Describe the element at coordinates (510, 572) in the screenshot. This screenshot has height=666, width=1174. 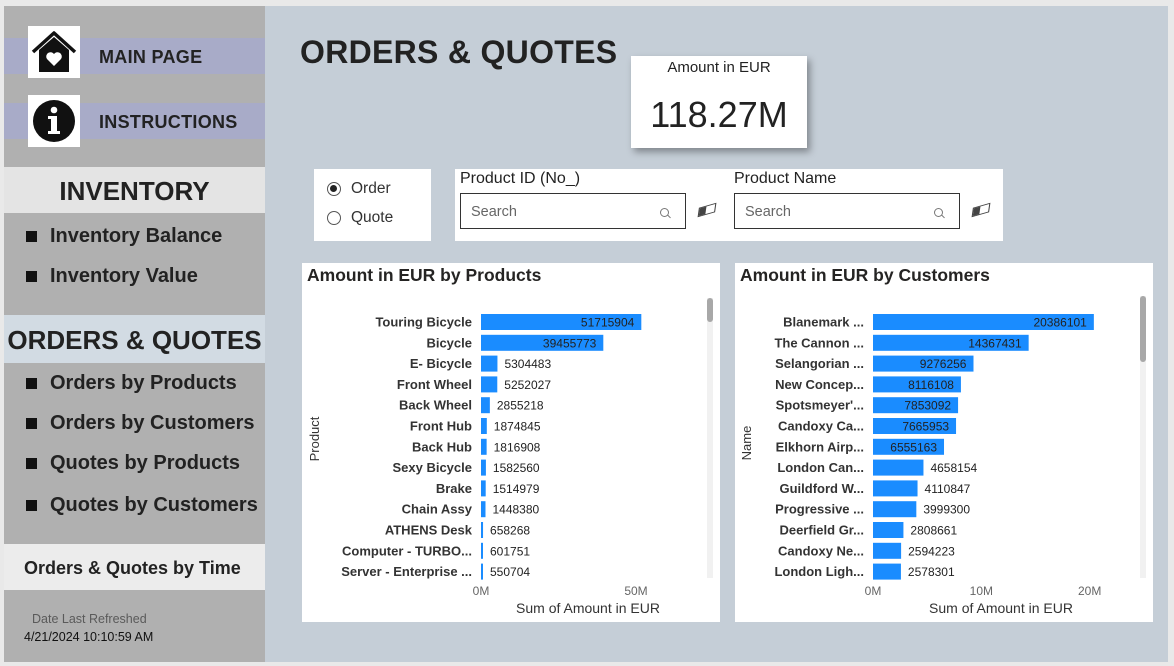
I see `data-label: 550704` at that location.